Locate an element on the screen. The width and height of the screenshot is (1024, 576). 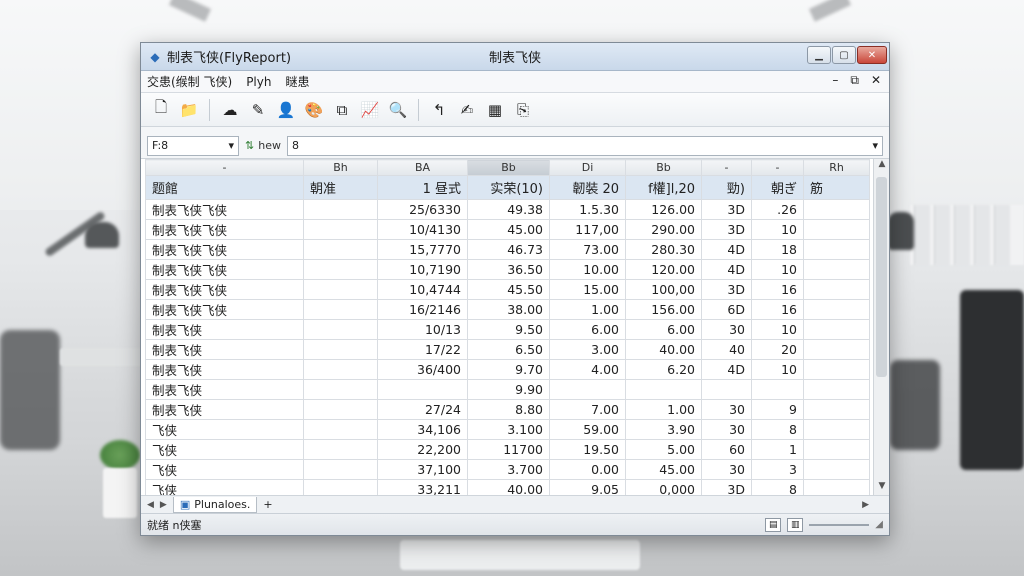
table-cell: 11700 is located at coordinates (508, 449).